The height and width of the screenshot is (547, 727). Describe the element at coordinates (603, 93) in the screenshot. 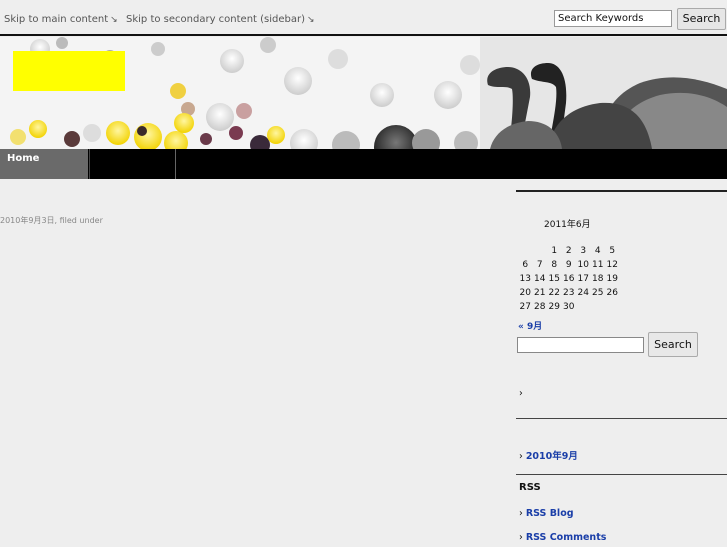

I see `camel-image` at that location.